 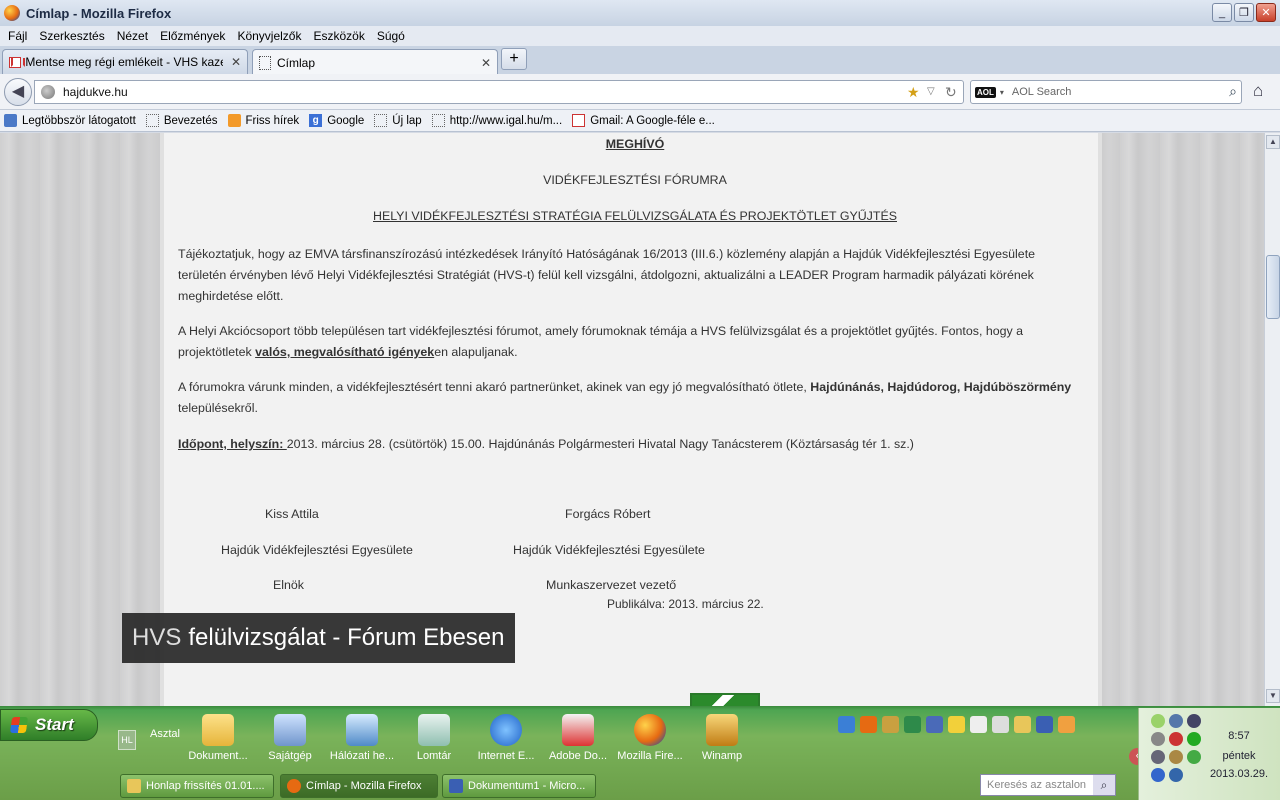 What do you see at coordinates (951, 92) in the screenshot?
I see `reload-icon: ↻` at bounding box center [951, 92].